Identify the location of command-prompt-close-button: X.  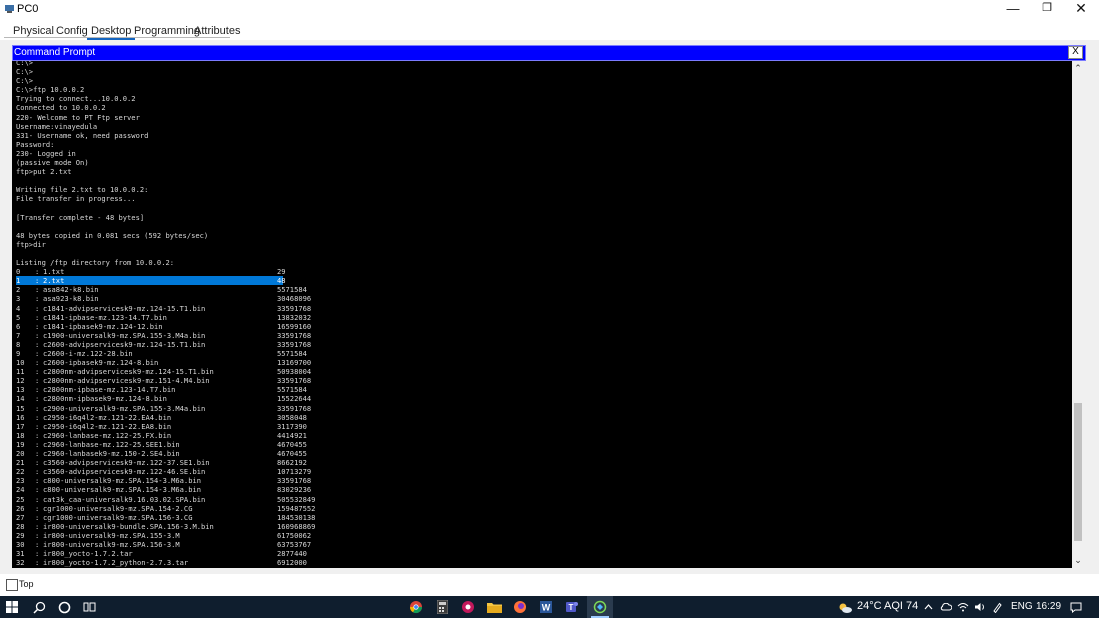
(1075, 52).